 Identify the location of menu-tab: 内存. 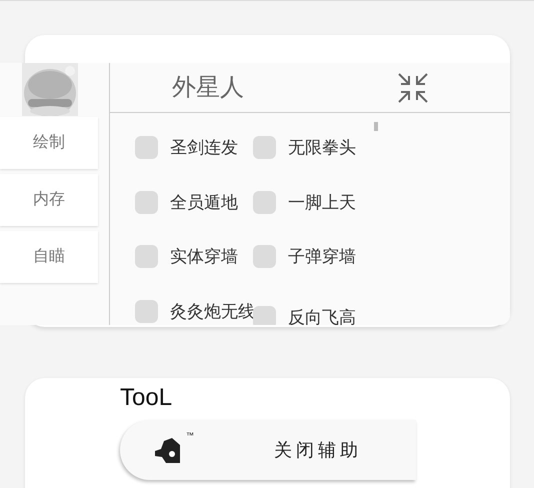
(49, 200).